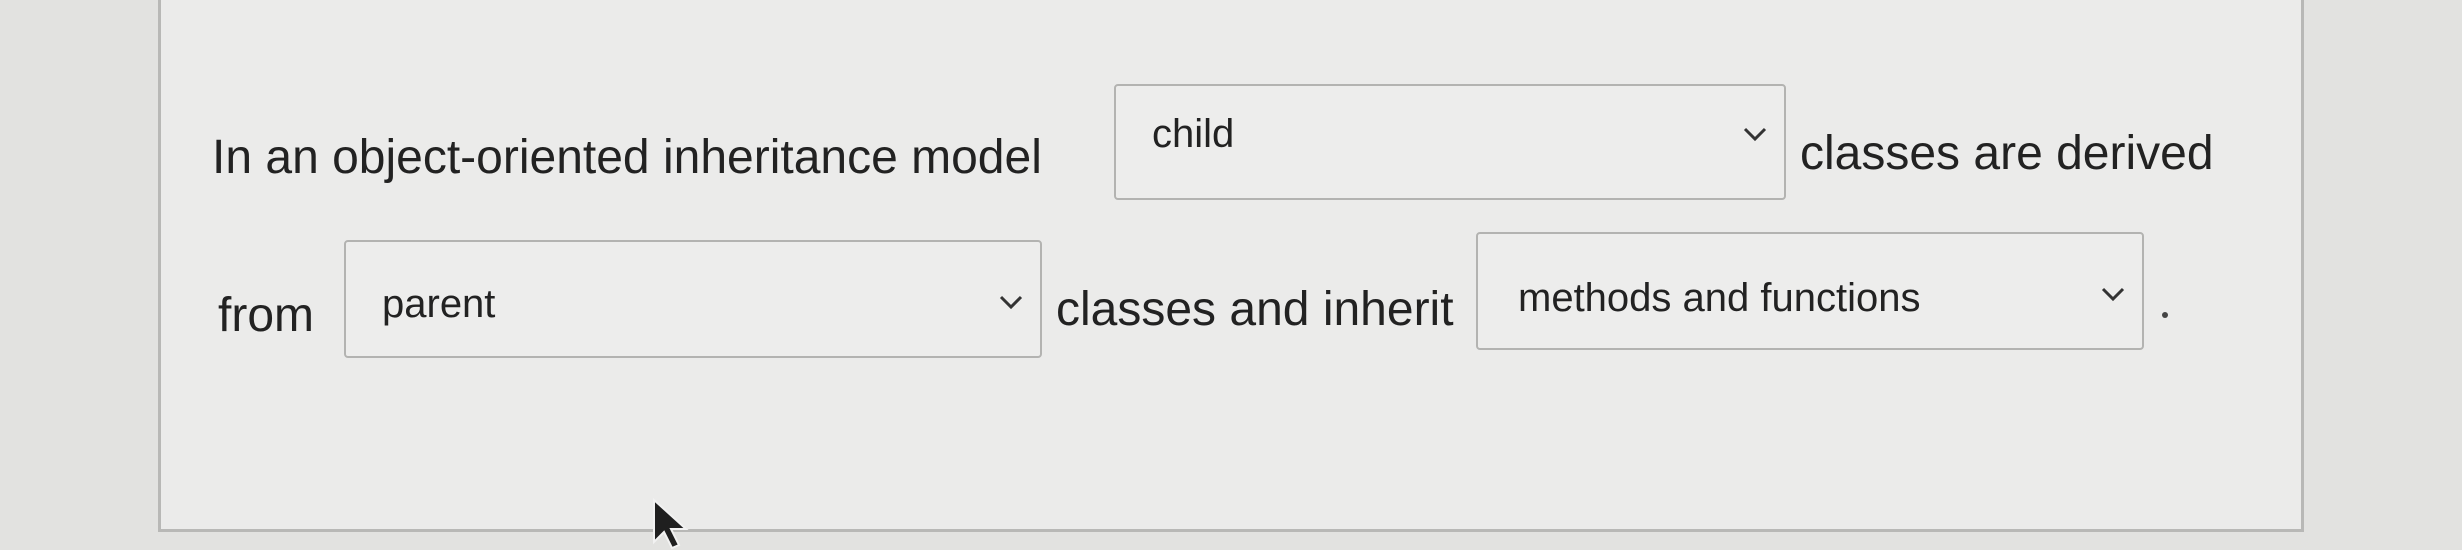 The image size is (2462, 550). Describe the element at coordinates (693, 299) in the screenshot. I see `dropdown-parent: parent` at that location.